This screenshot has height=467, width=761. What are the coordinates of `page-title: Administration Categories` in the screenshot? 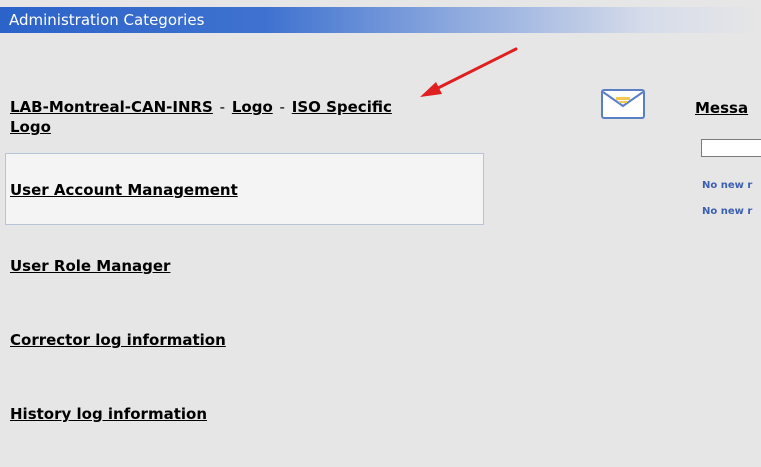 It's located at (107, 20).